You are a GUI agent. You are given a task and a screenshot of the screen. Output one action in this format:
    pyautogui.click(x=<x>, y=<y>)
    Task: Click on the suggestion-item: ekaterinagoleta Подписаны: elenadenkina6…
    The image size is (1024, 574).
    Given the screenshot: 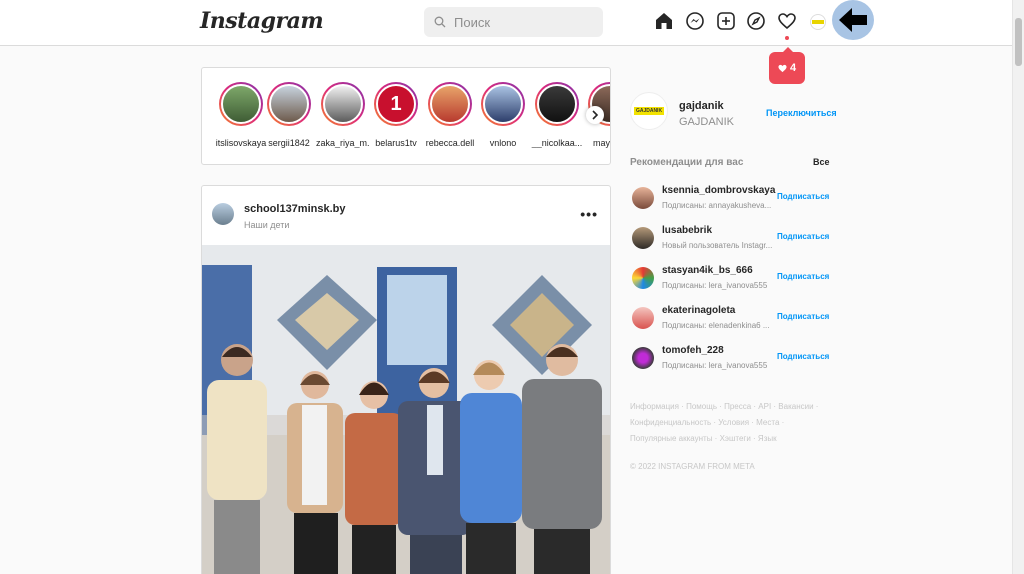 What is the action you would take?
    pyautogui.click(x=730, y=321)
    